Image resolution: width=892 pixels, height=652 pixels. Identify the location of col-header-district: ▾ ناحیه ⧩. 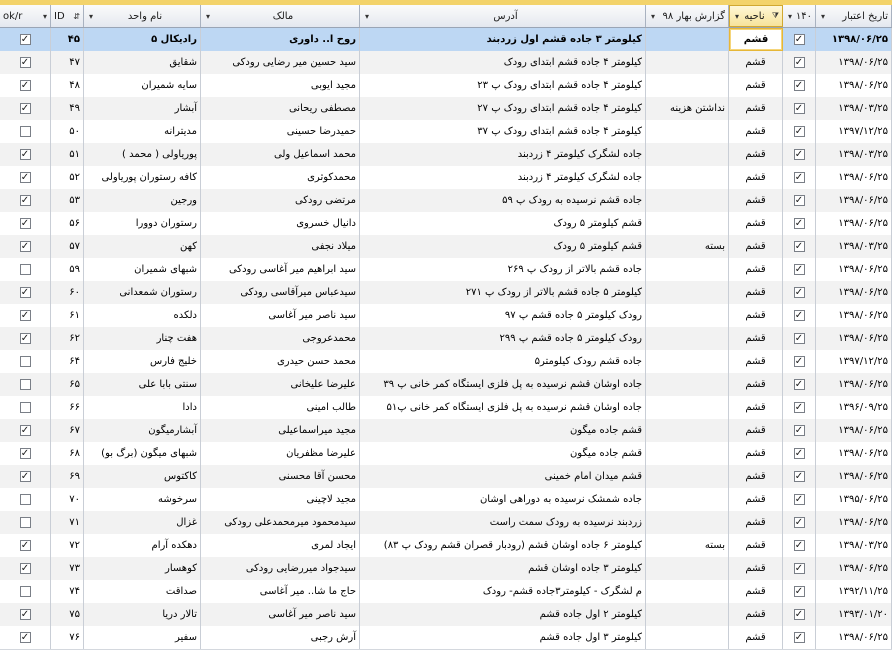
(756, 16).